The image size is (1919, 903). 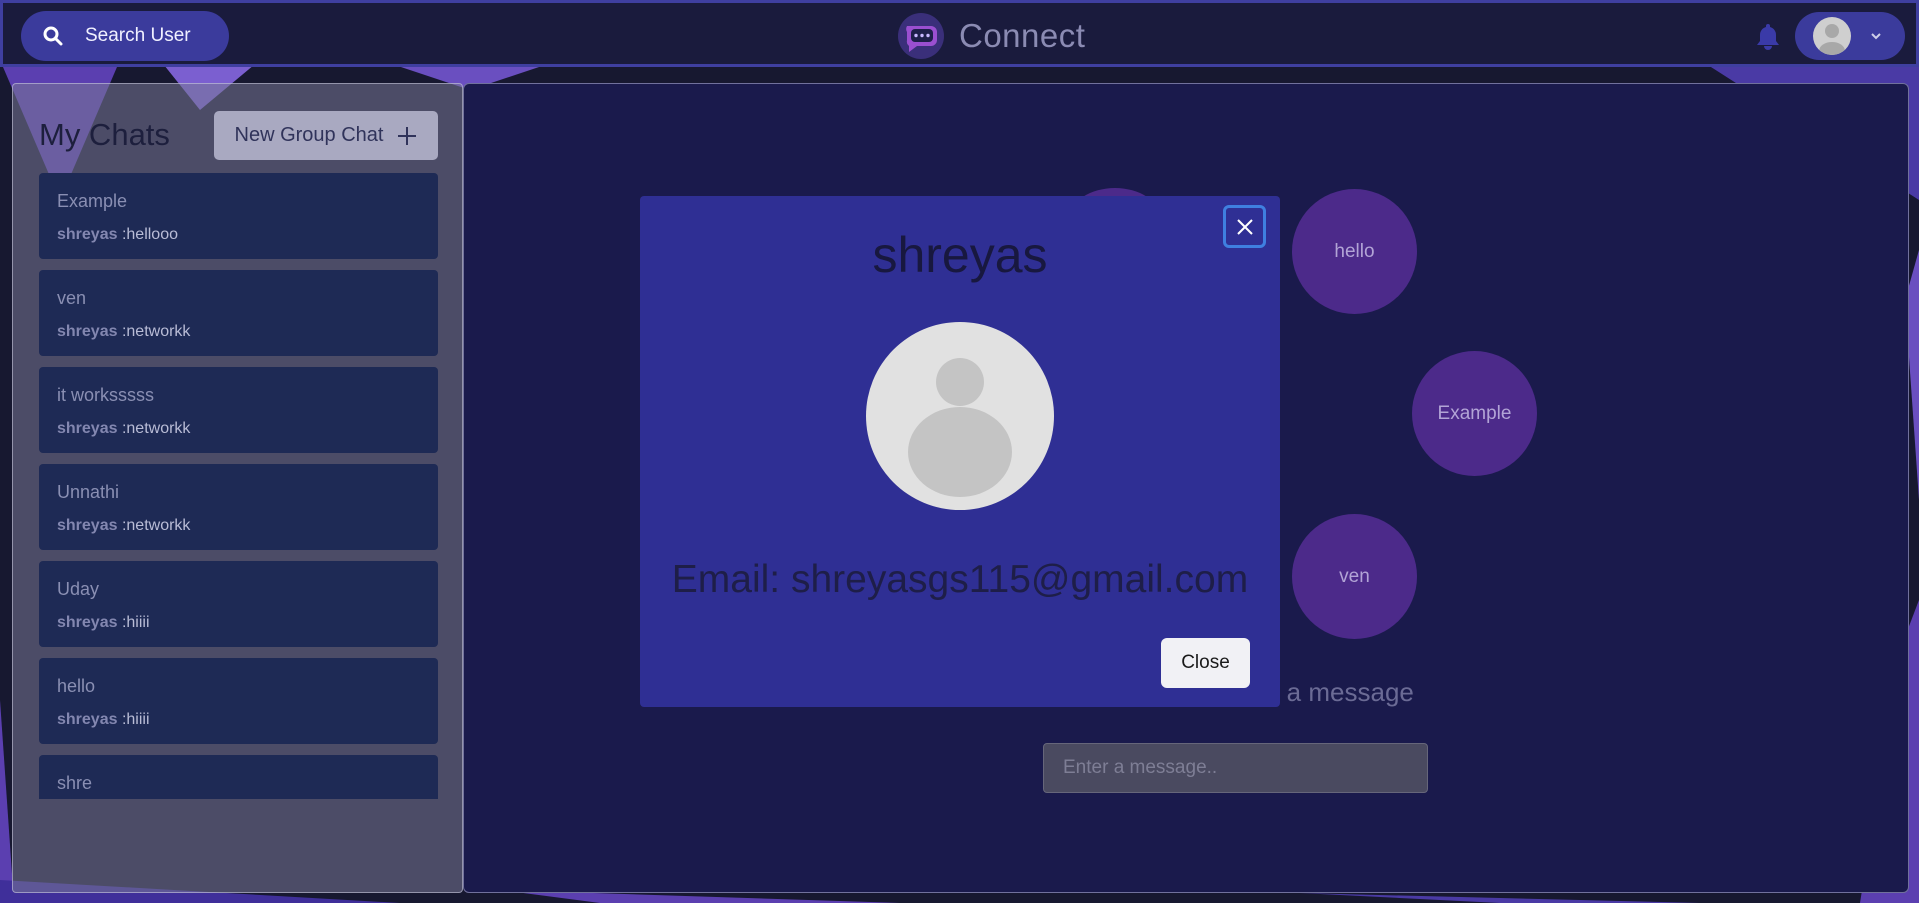 What do you see at coordinates (960, 416) in the screenshot?
I see `profile-avatar` at bounding box center [960, 416].